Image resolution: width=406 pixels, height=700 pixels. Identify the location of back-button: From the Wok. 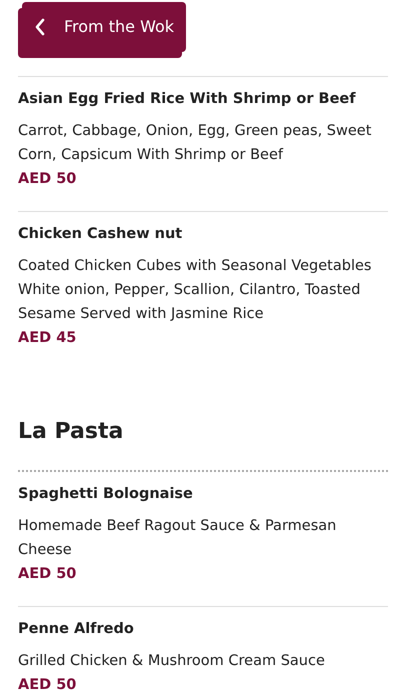
(104, 27).